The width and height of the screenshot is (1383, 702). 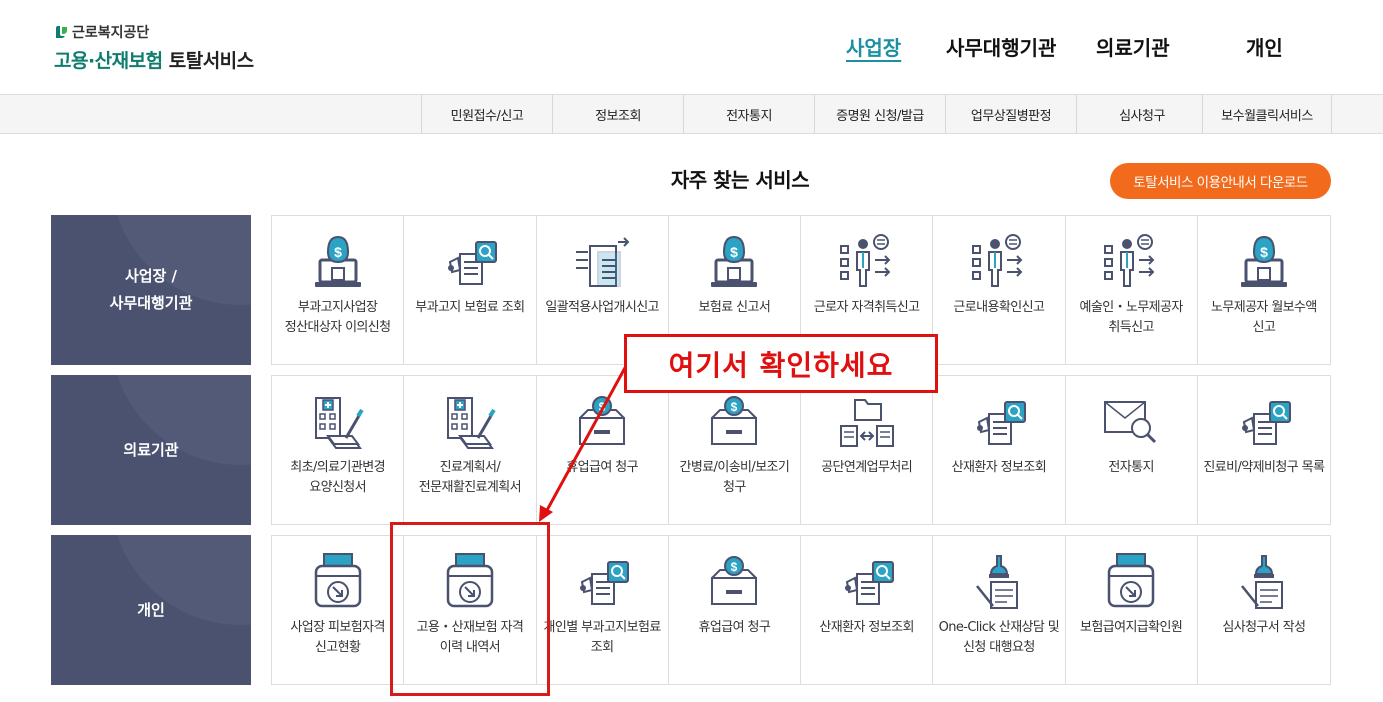 I want to click on document-transfer-icon, so click(x=602, y=262).